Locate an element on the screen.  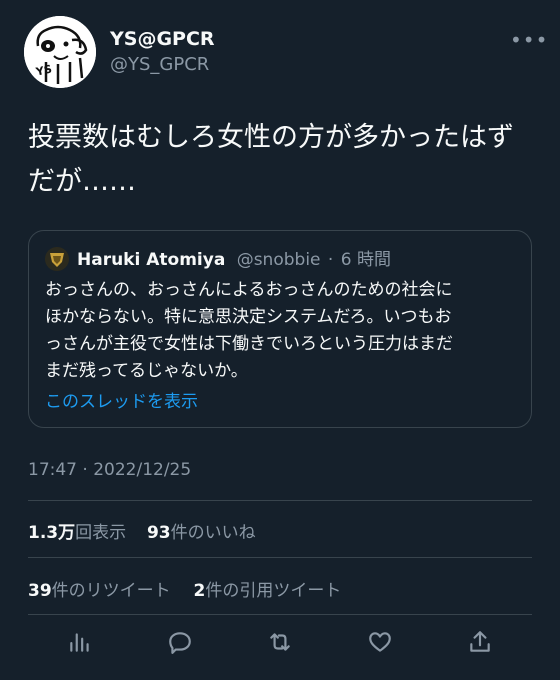
author-avatar: YS is located at coordinates (60, 52).